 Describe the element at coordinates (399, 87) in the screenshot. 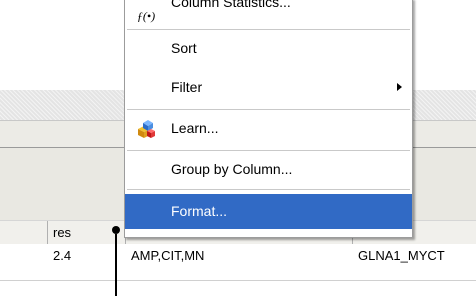

I see `submenu-arrow-icon` at that location.